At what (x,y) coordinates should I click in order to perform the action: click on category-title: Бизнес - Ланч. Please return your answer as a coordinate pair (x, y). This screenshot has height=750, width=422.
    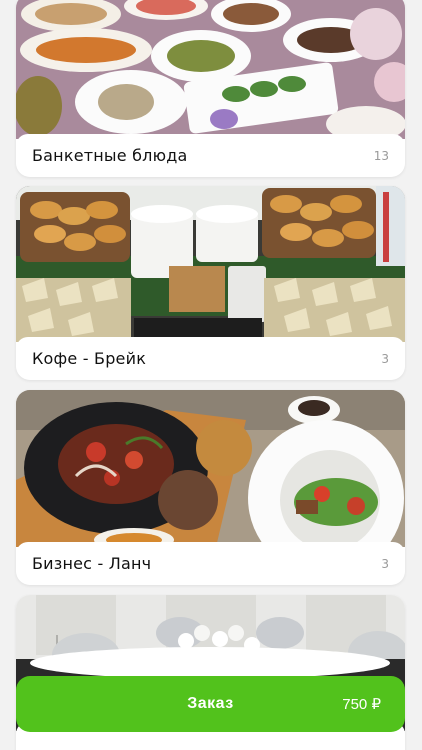
    Looking at the image, I should click on (92, 563).